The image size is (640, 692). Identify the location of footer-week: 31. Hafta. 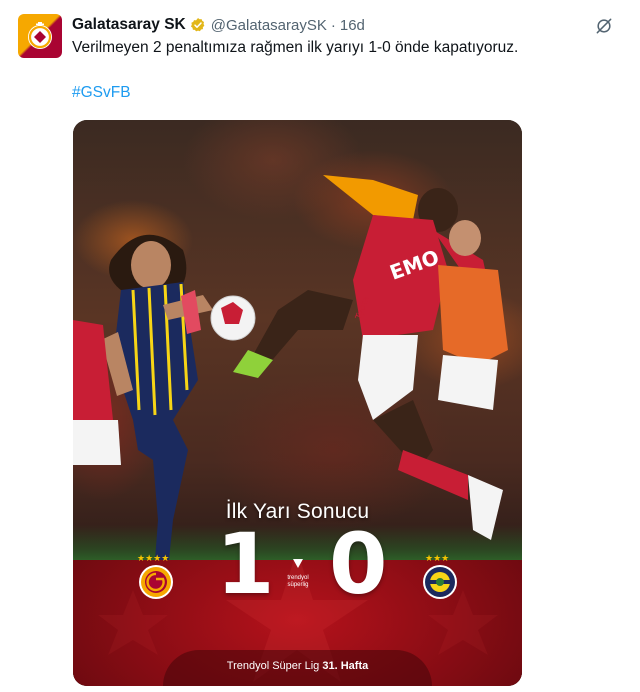
(345, 666).